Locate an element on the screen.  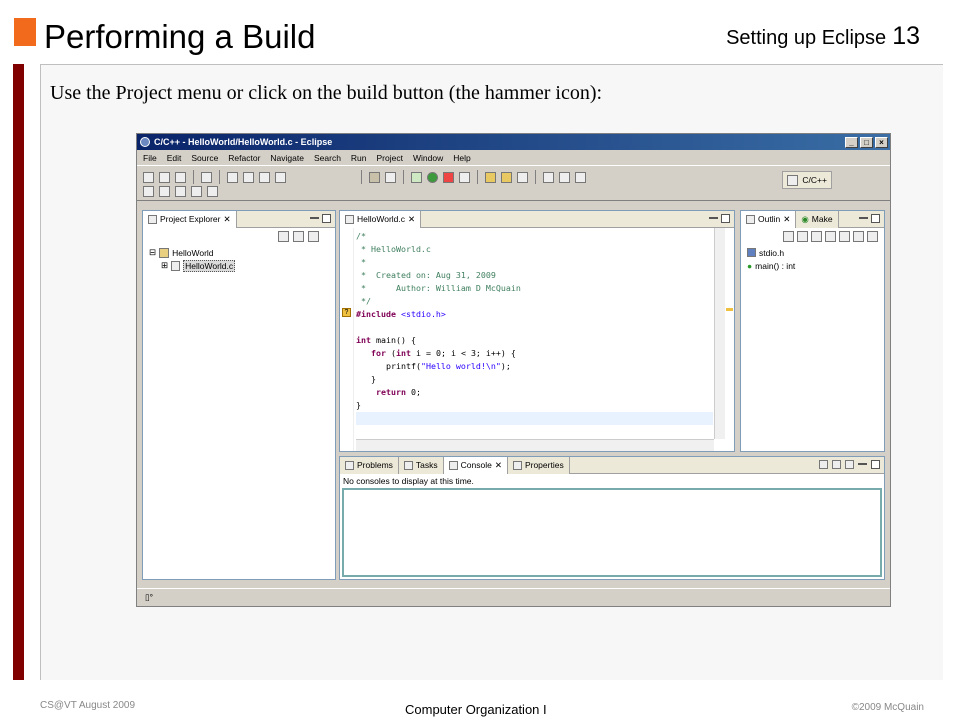
open-type-icon is located at coordinates (506, 177).